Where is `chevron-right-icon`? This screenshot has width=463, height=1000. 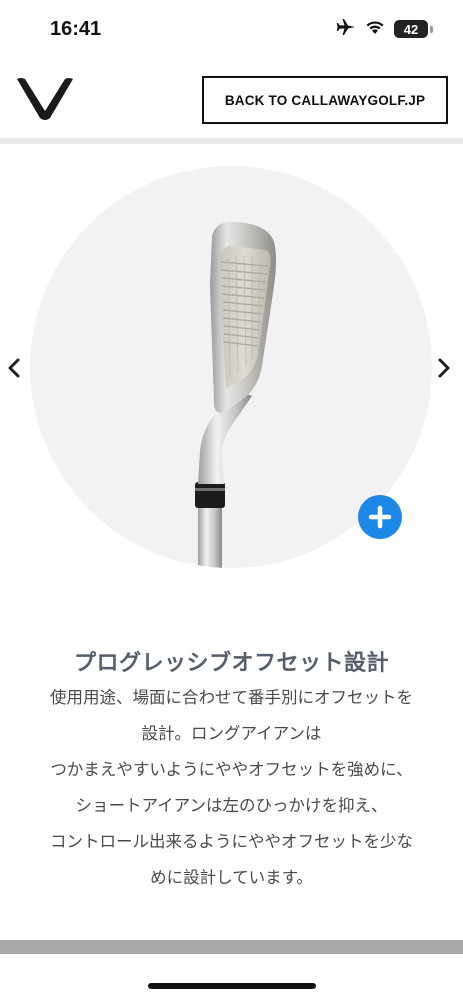
chevron-right-icon is located at coordinates (444, 368).